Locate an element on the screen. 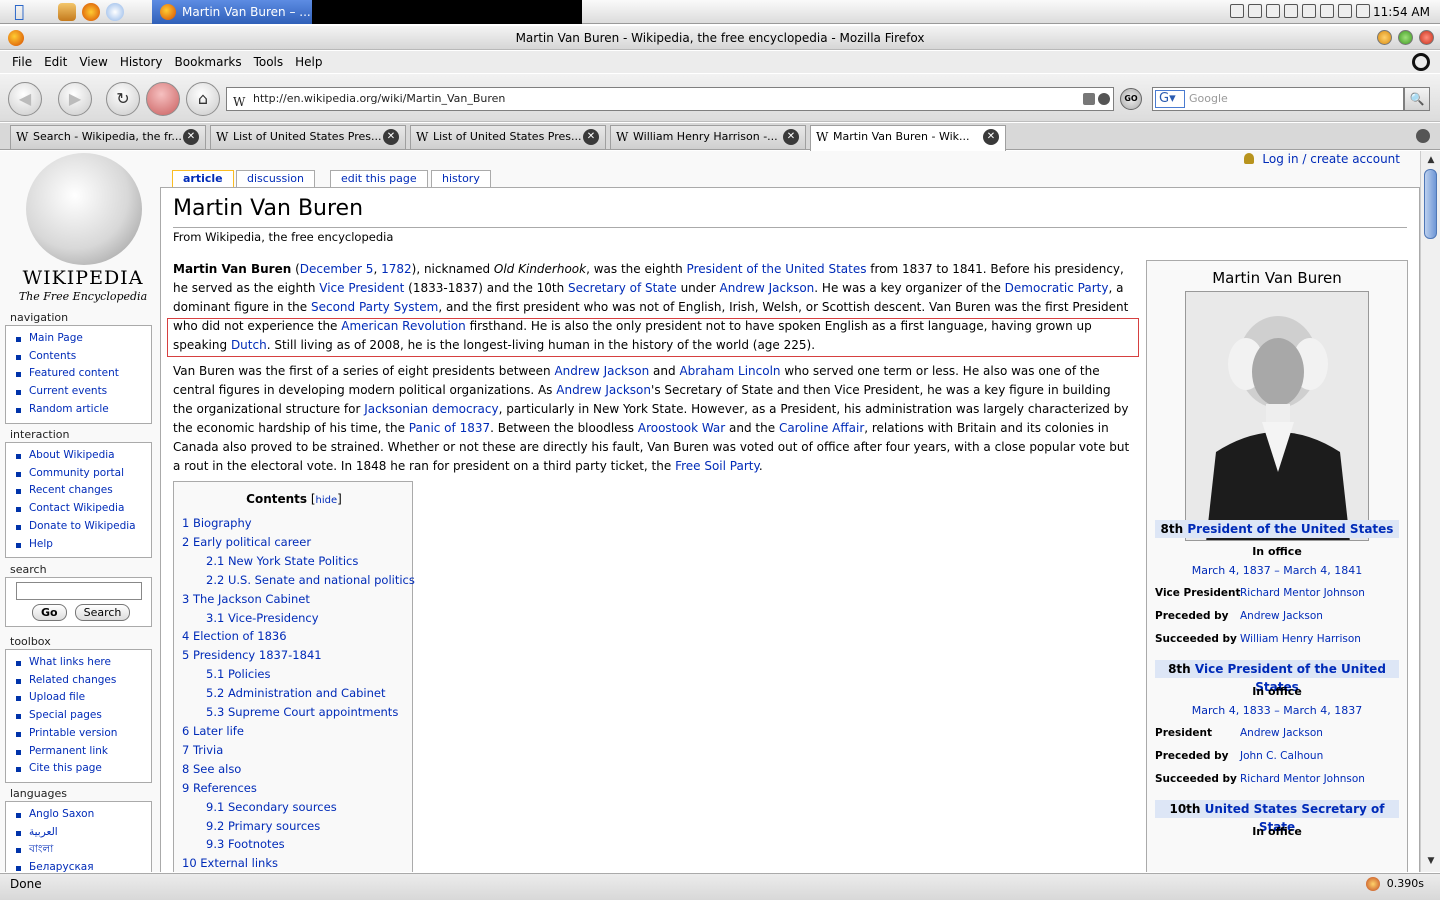  article-link: December 5 is located at coordinates (337, 269).